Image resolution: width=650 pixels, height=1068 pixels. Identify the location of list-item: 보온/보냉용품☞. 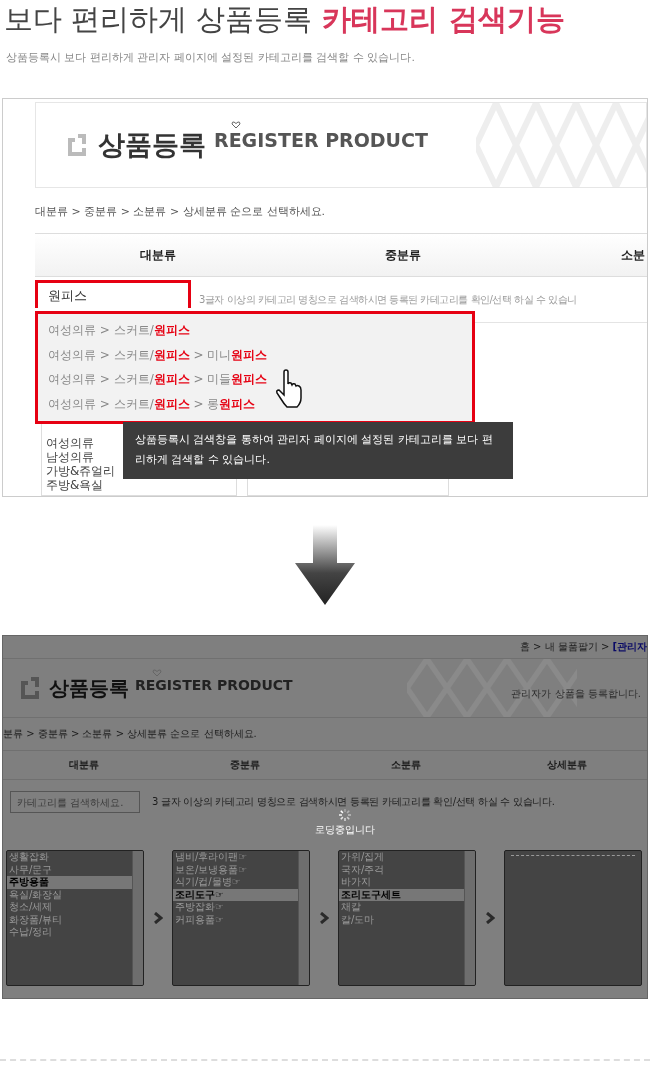
(235, 869).